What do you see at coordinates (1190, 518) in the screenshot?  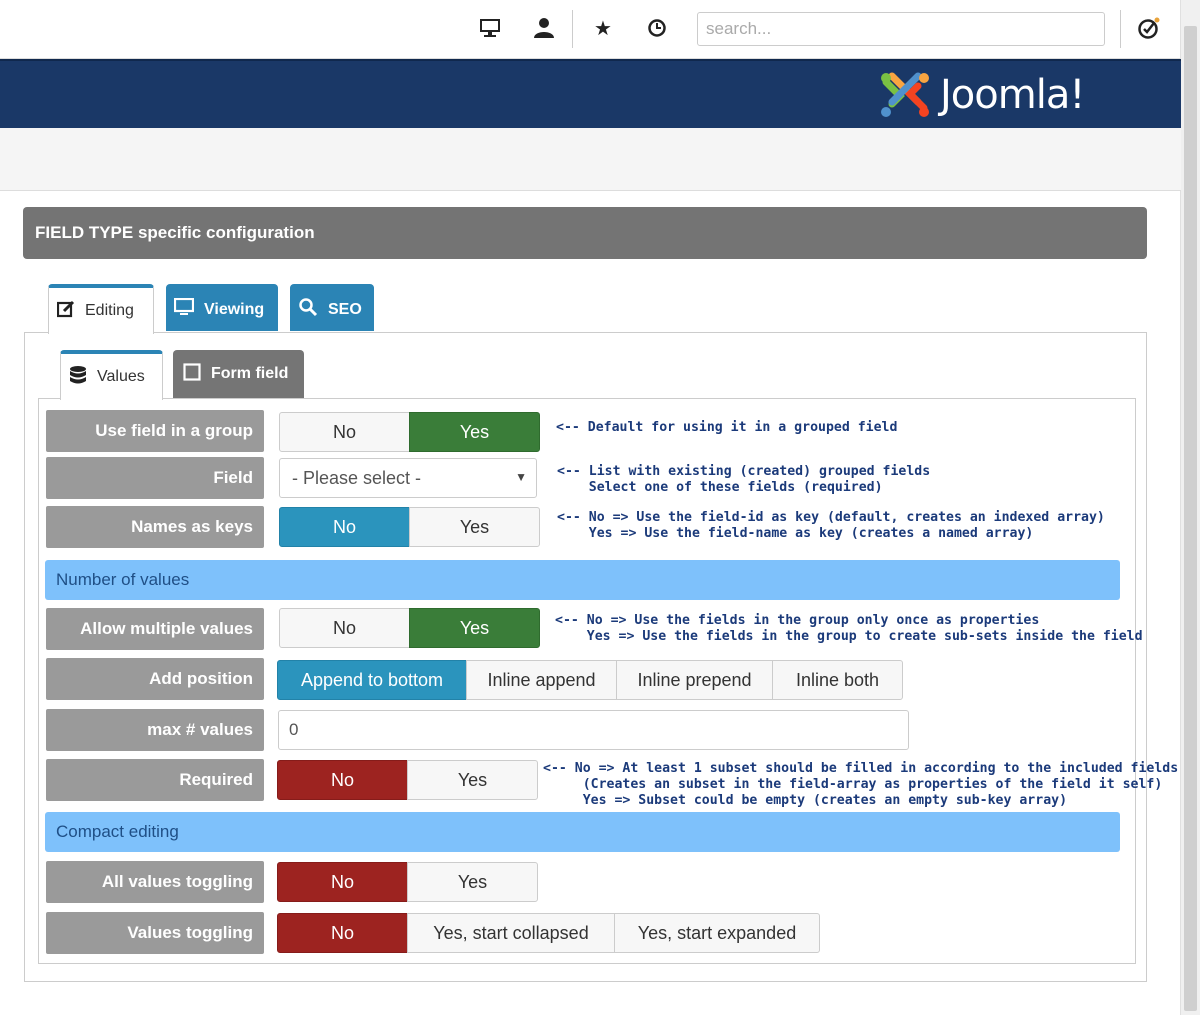 I see `scrollbar-thumb` at bounding box center [1190, 518].